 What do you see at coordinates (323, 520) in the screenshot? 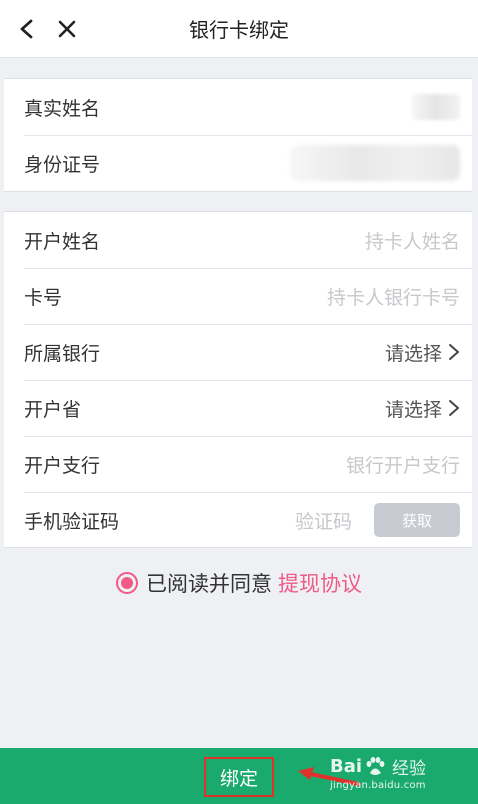
I see `sms-code-input: 验证码` at bounding box center [323, 520].